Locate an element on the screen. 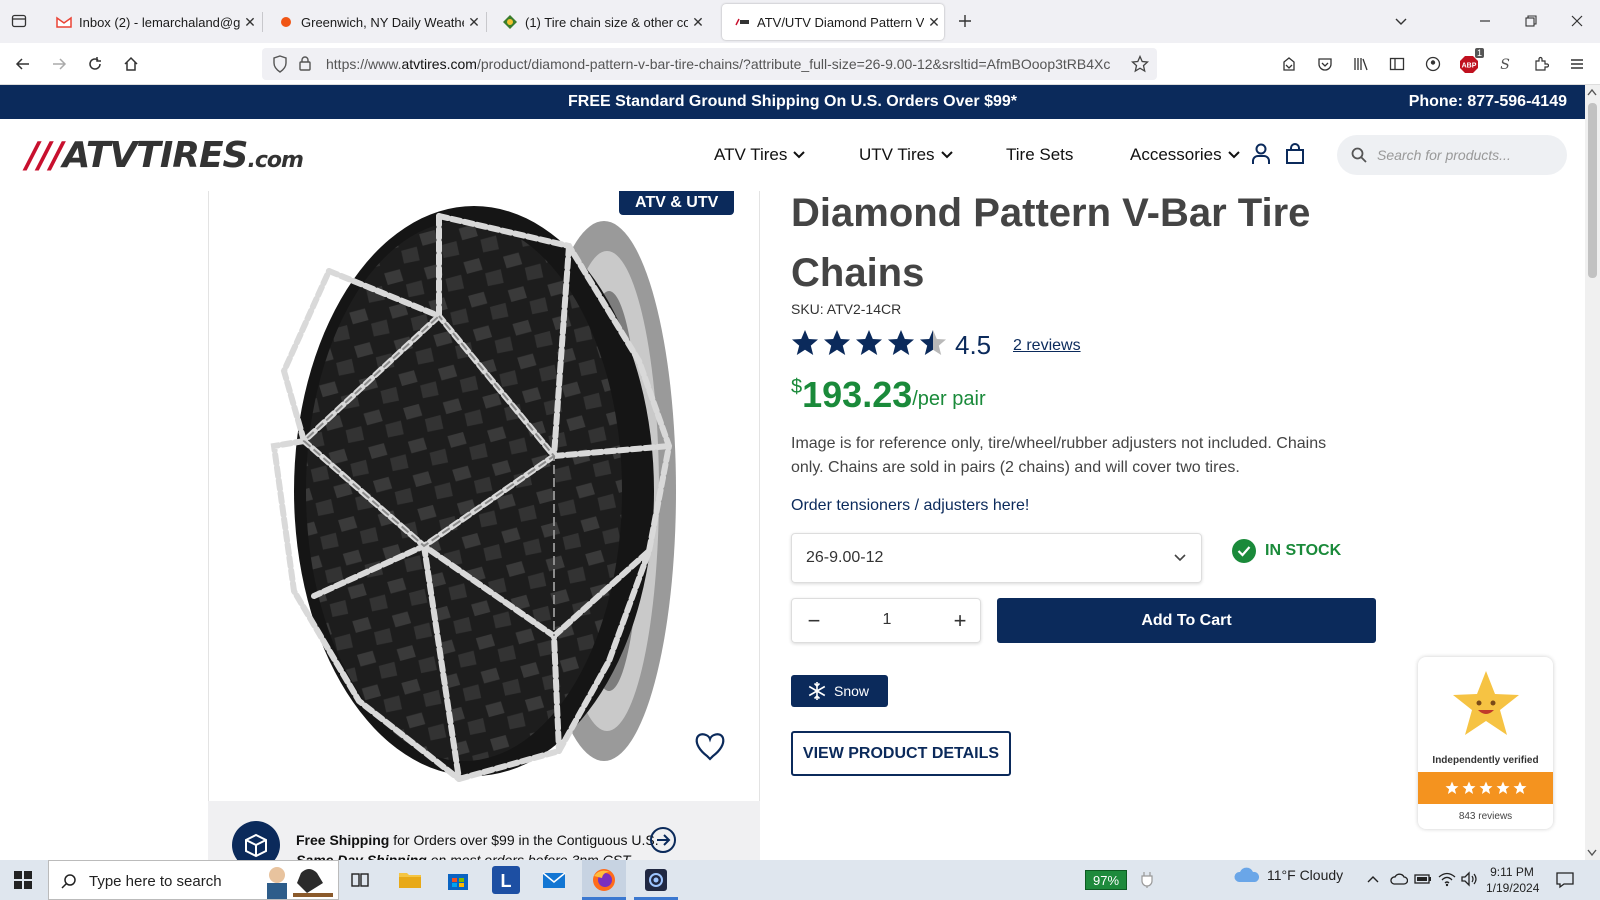 This screenshot has width=1600, height=900. verified-stars is located at coordinates (1485, 788).